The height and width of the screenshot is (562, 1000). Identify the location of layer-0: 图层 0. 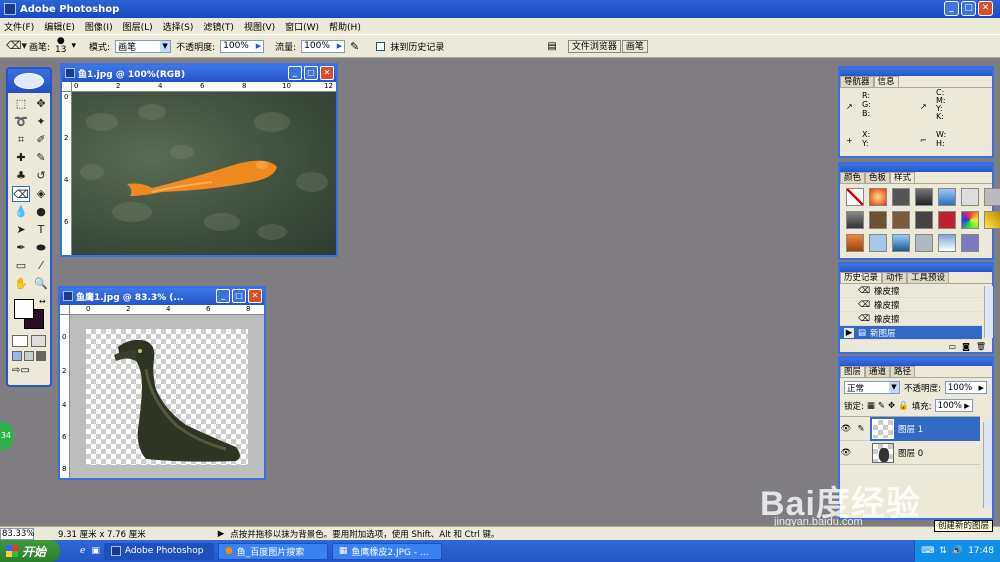
(925, 452).